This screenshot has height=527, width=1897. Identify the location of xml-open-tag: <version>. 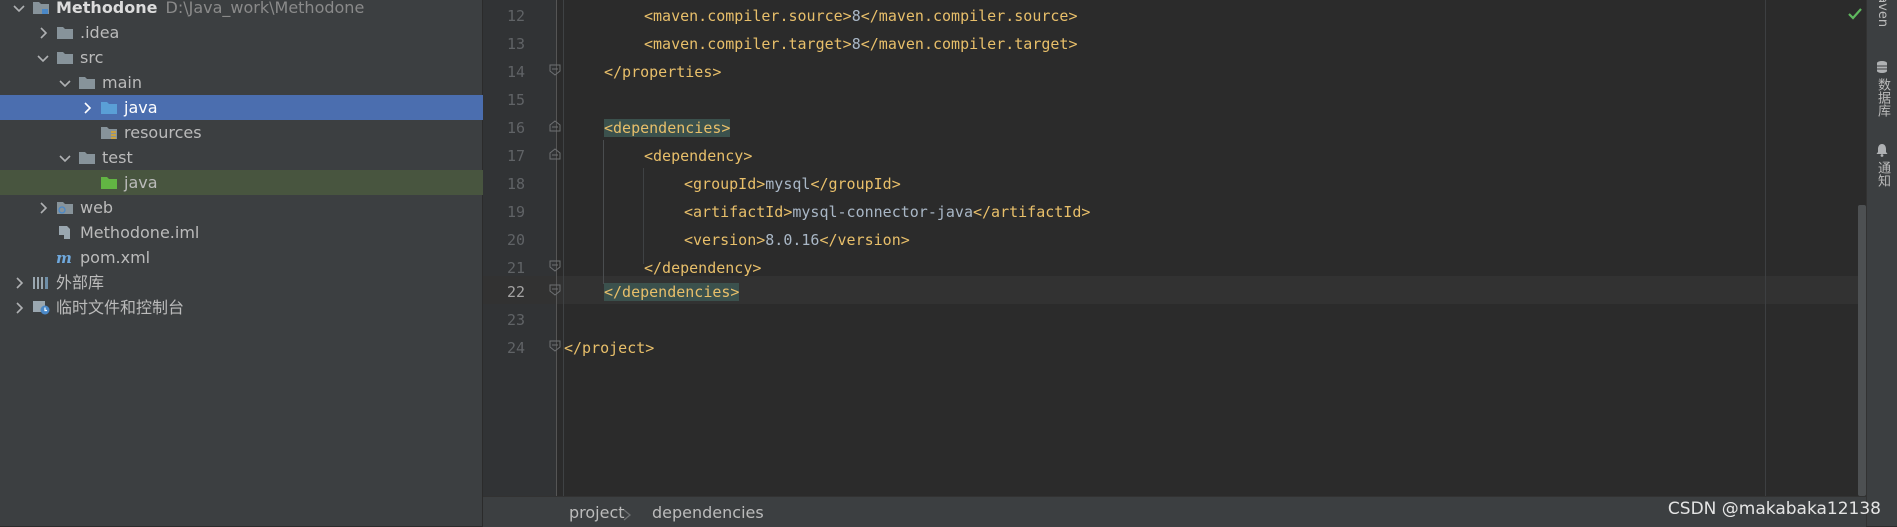
(725, 240).